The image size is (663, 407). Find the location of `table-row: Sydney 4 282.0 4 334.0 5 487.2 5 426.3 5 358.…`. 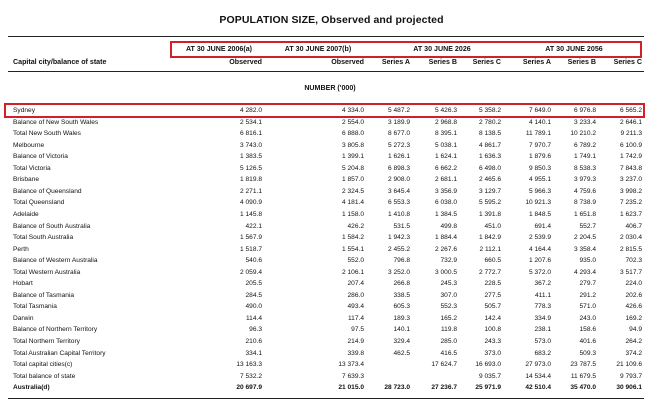

table-row: Sydney 4 282.0 4 334.0 5 487.2 5 426.3 5 358.… is located at coordinates (331, 110).